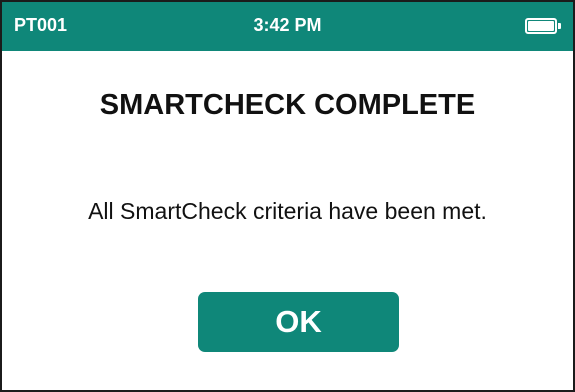 This screenshot has height=392, width=575. What do you see at coordinates (298, 322) in the screenshot?
I see `ok-button: OK` at bounding box center [298, 322].